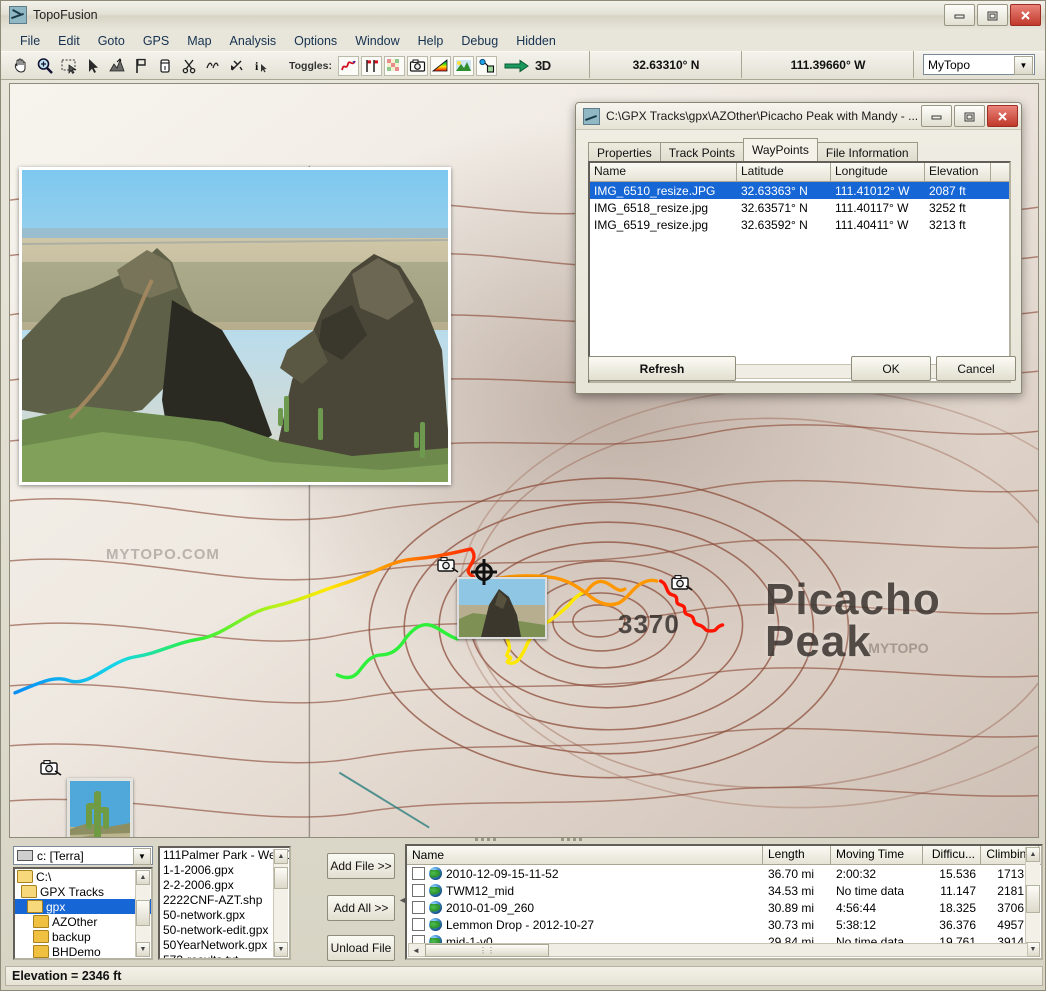 The height and width of the screenshot is (991, 1046). I want to click on menu-item-file: File, so click(30, 41).